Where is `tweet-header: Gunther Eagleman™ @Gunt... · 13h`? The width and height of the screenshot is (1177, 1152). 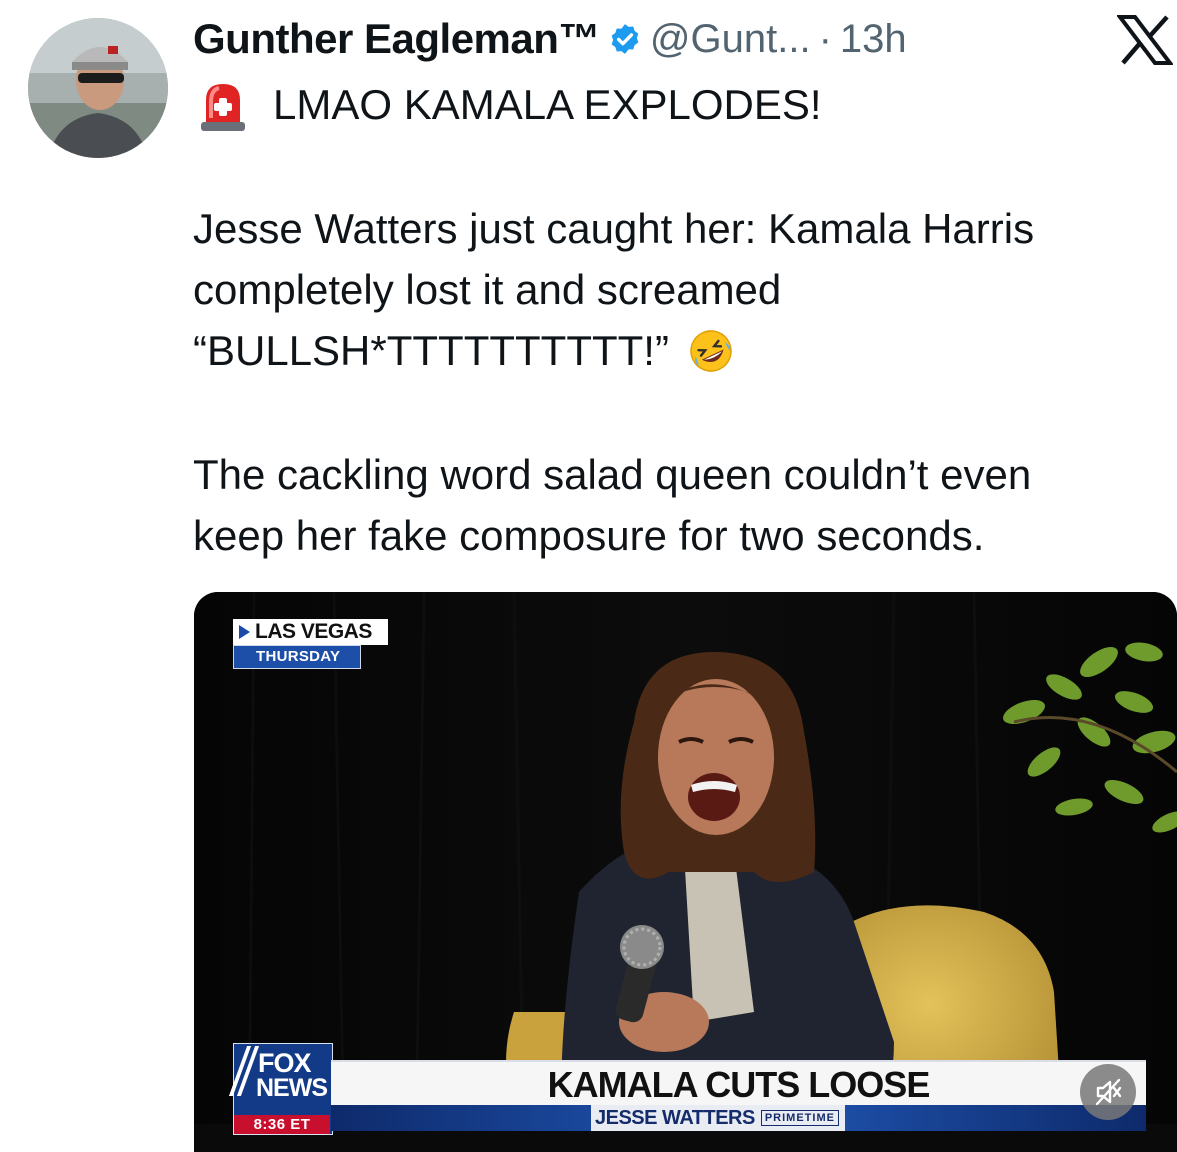
tweet-header: Gunther Eagleman™ @Gunt... · 13h is located at coordinates (550, 39).